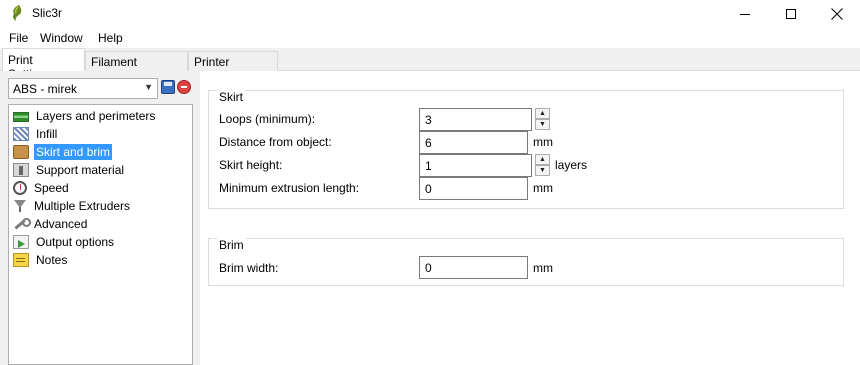 This screenshot has height=365, width=860. Describe the element at coordinates (184, 87) in the screenshot. I see `delete-icon` at that location.